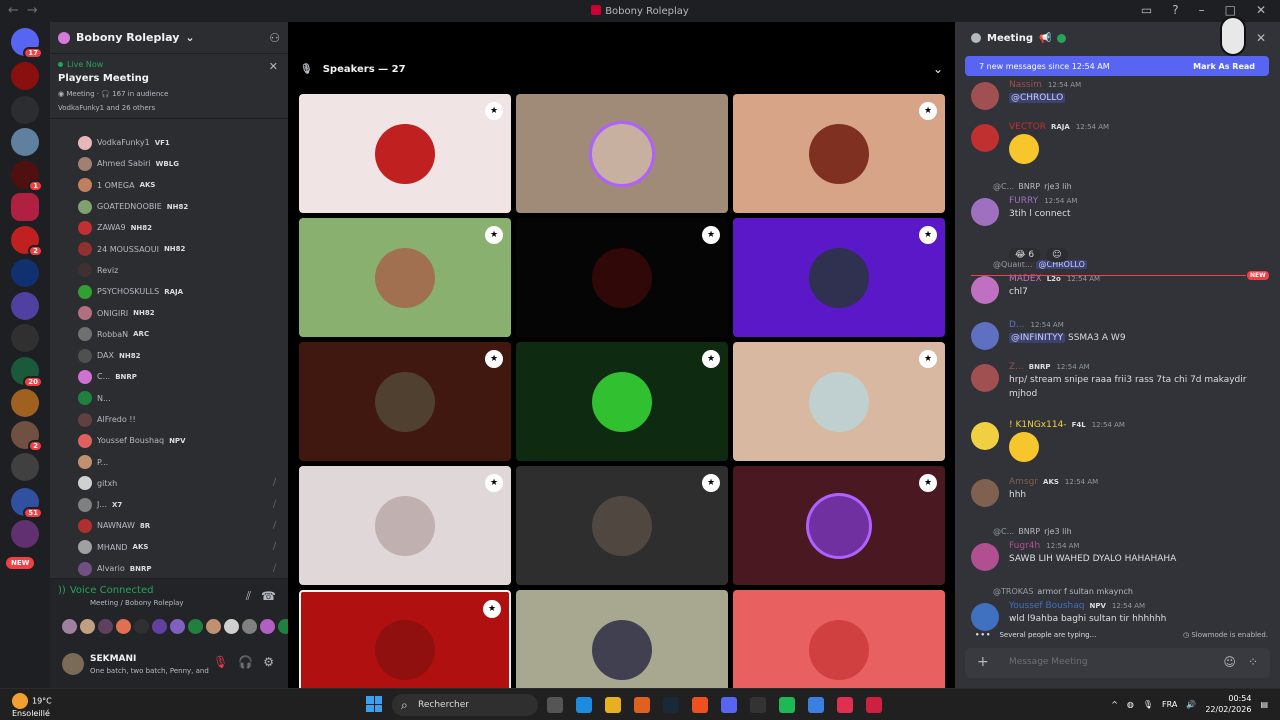 This screenshot has width=1280, height=720. Describe the element at coordinates (642, 705) in the screenshot. I see `firefox-icon` at that location.